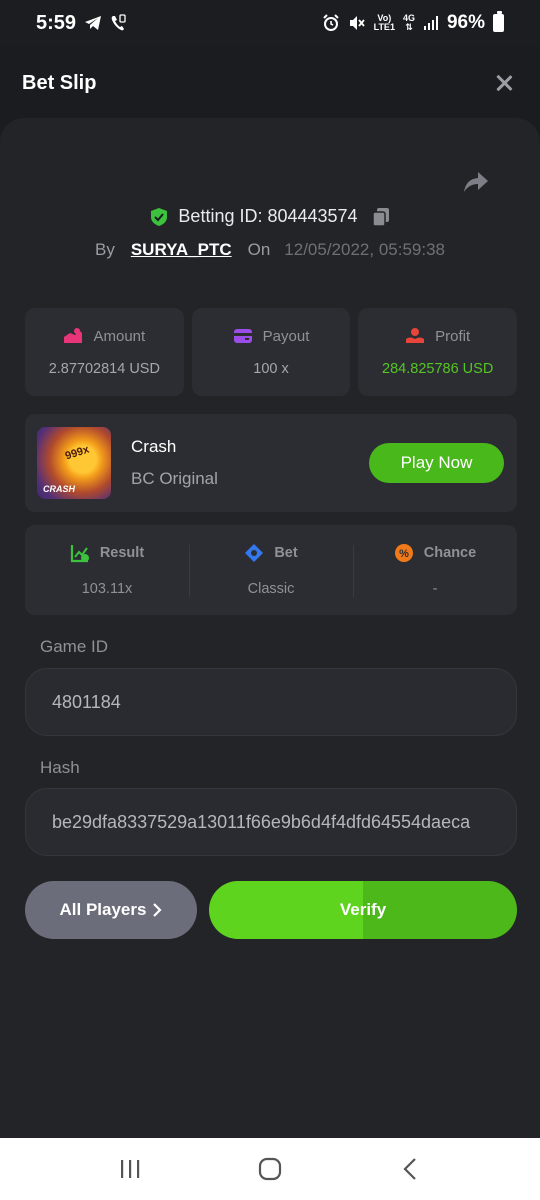 The width and height of the screenshot is (540, 1200). What do you see at coordinates (380, 217) in the screenshot?
I see `copy-icon` at bounding box center [380, 217].